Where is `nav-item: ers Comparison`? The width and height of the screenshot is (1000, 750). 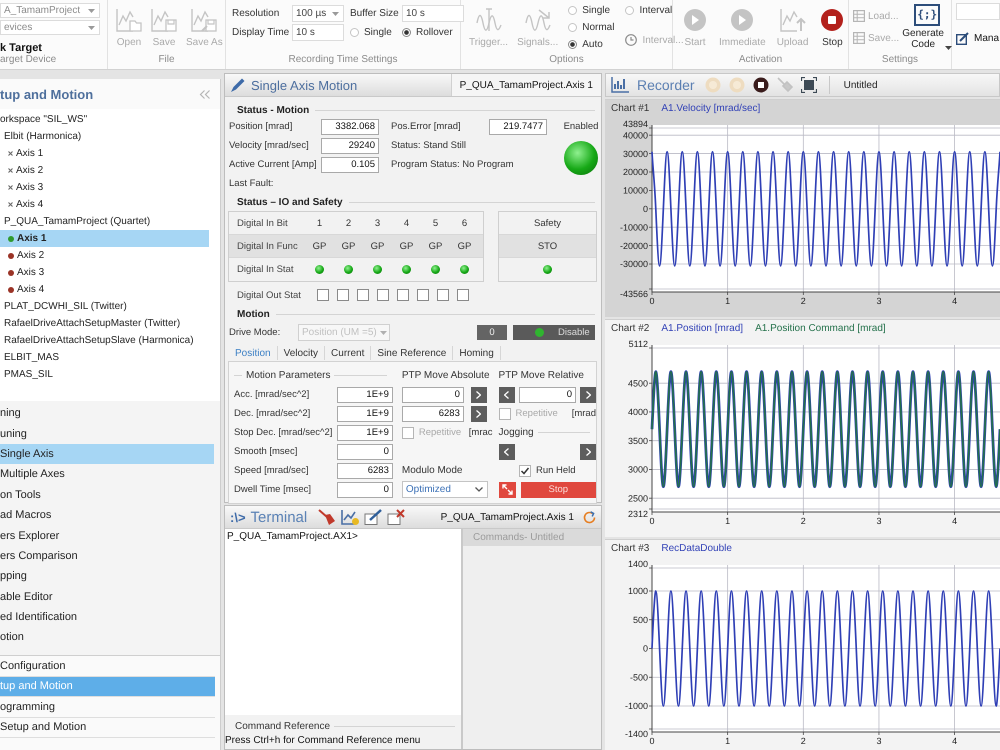 nav-item: ers Comparison is located at coordinates (107, 556).